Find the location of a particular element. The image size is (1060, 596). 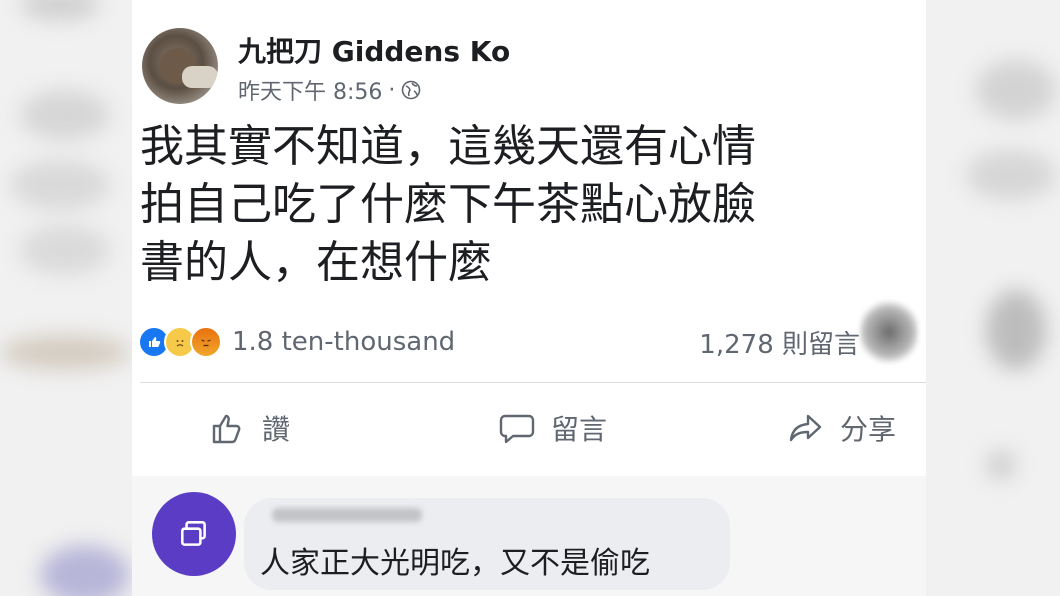

copy-icon is located at coordinates (193, 533).